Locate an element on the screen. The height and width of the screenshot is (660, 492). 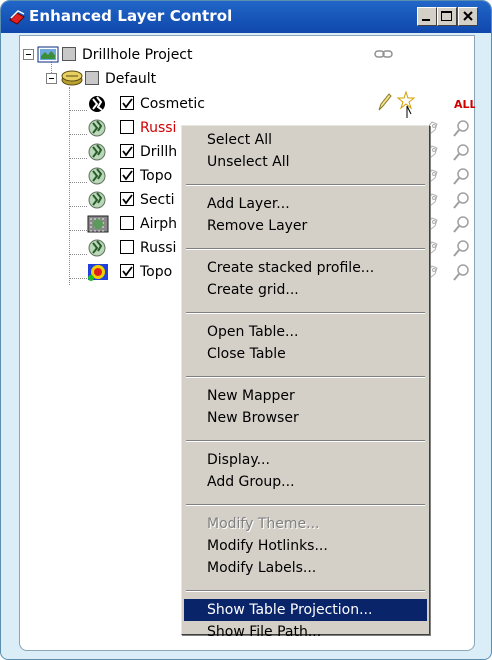
link-icon is located at coordinates (384, 54).